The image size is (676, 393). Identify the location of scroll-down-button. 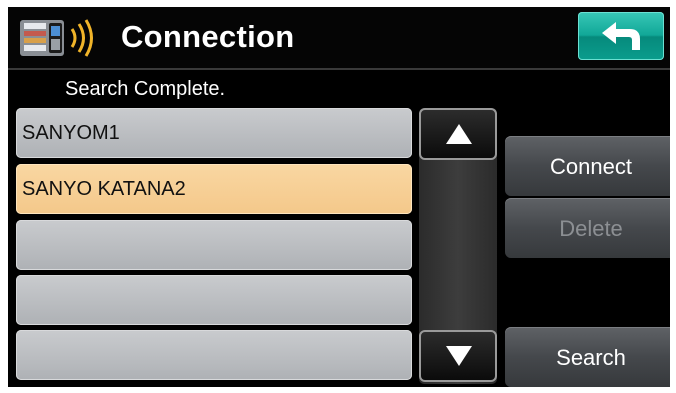
(458, 356).